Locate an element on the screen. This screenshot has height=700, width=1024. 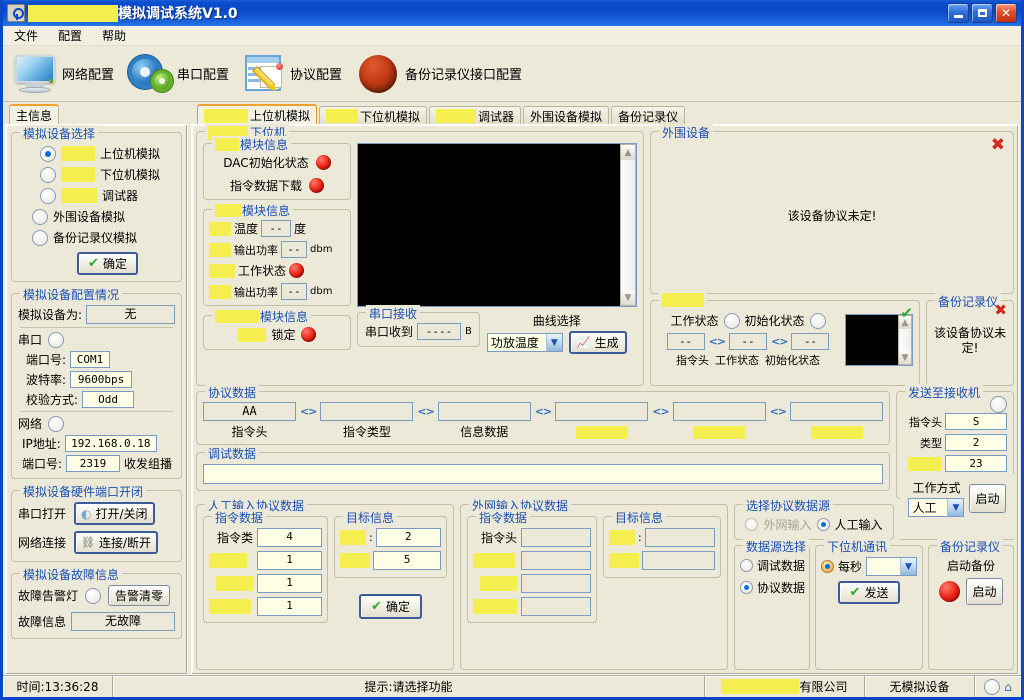
external-target-group: 目标信息 : is located at coordinates (662, 543).